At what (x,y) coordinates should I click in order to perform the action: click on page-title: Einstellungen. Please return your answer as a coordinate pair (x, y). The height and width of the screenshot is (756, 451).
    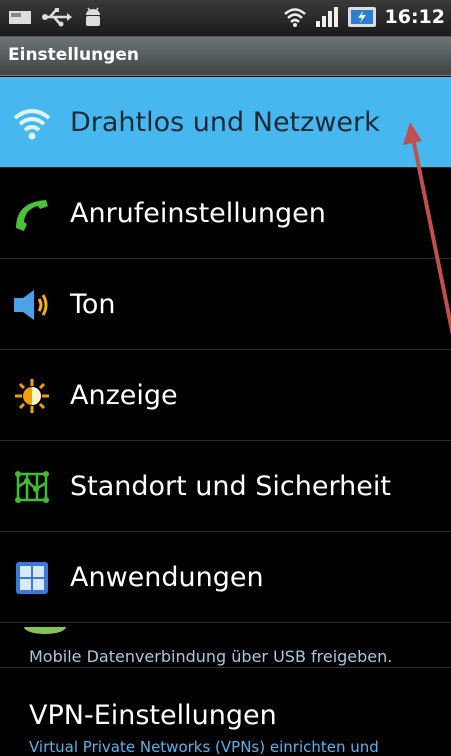
    Looking at the image, I should click on (73, 55).